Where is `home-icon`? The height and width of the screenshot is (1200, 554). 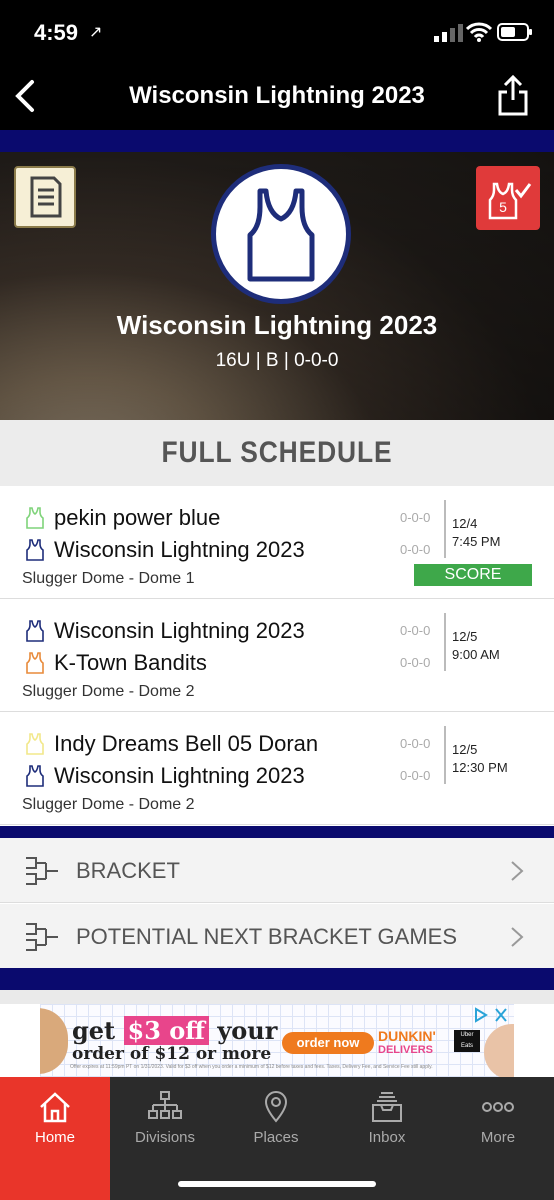
home-icon is located at coordinates (55, 1107).